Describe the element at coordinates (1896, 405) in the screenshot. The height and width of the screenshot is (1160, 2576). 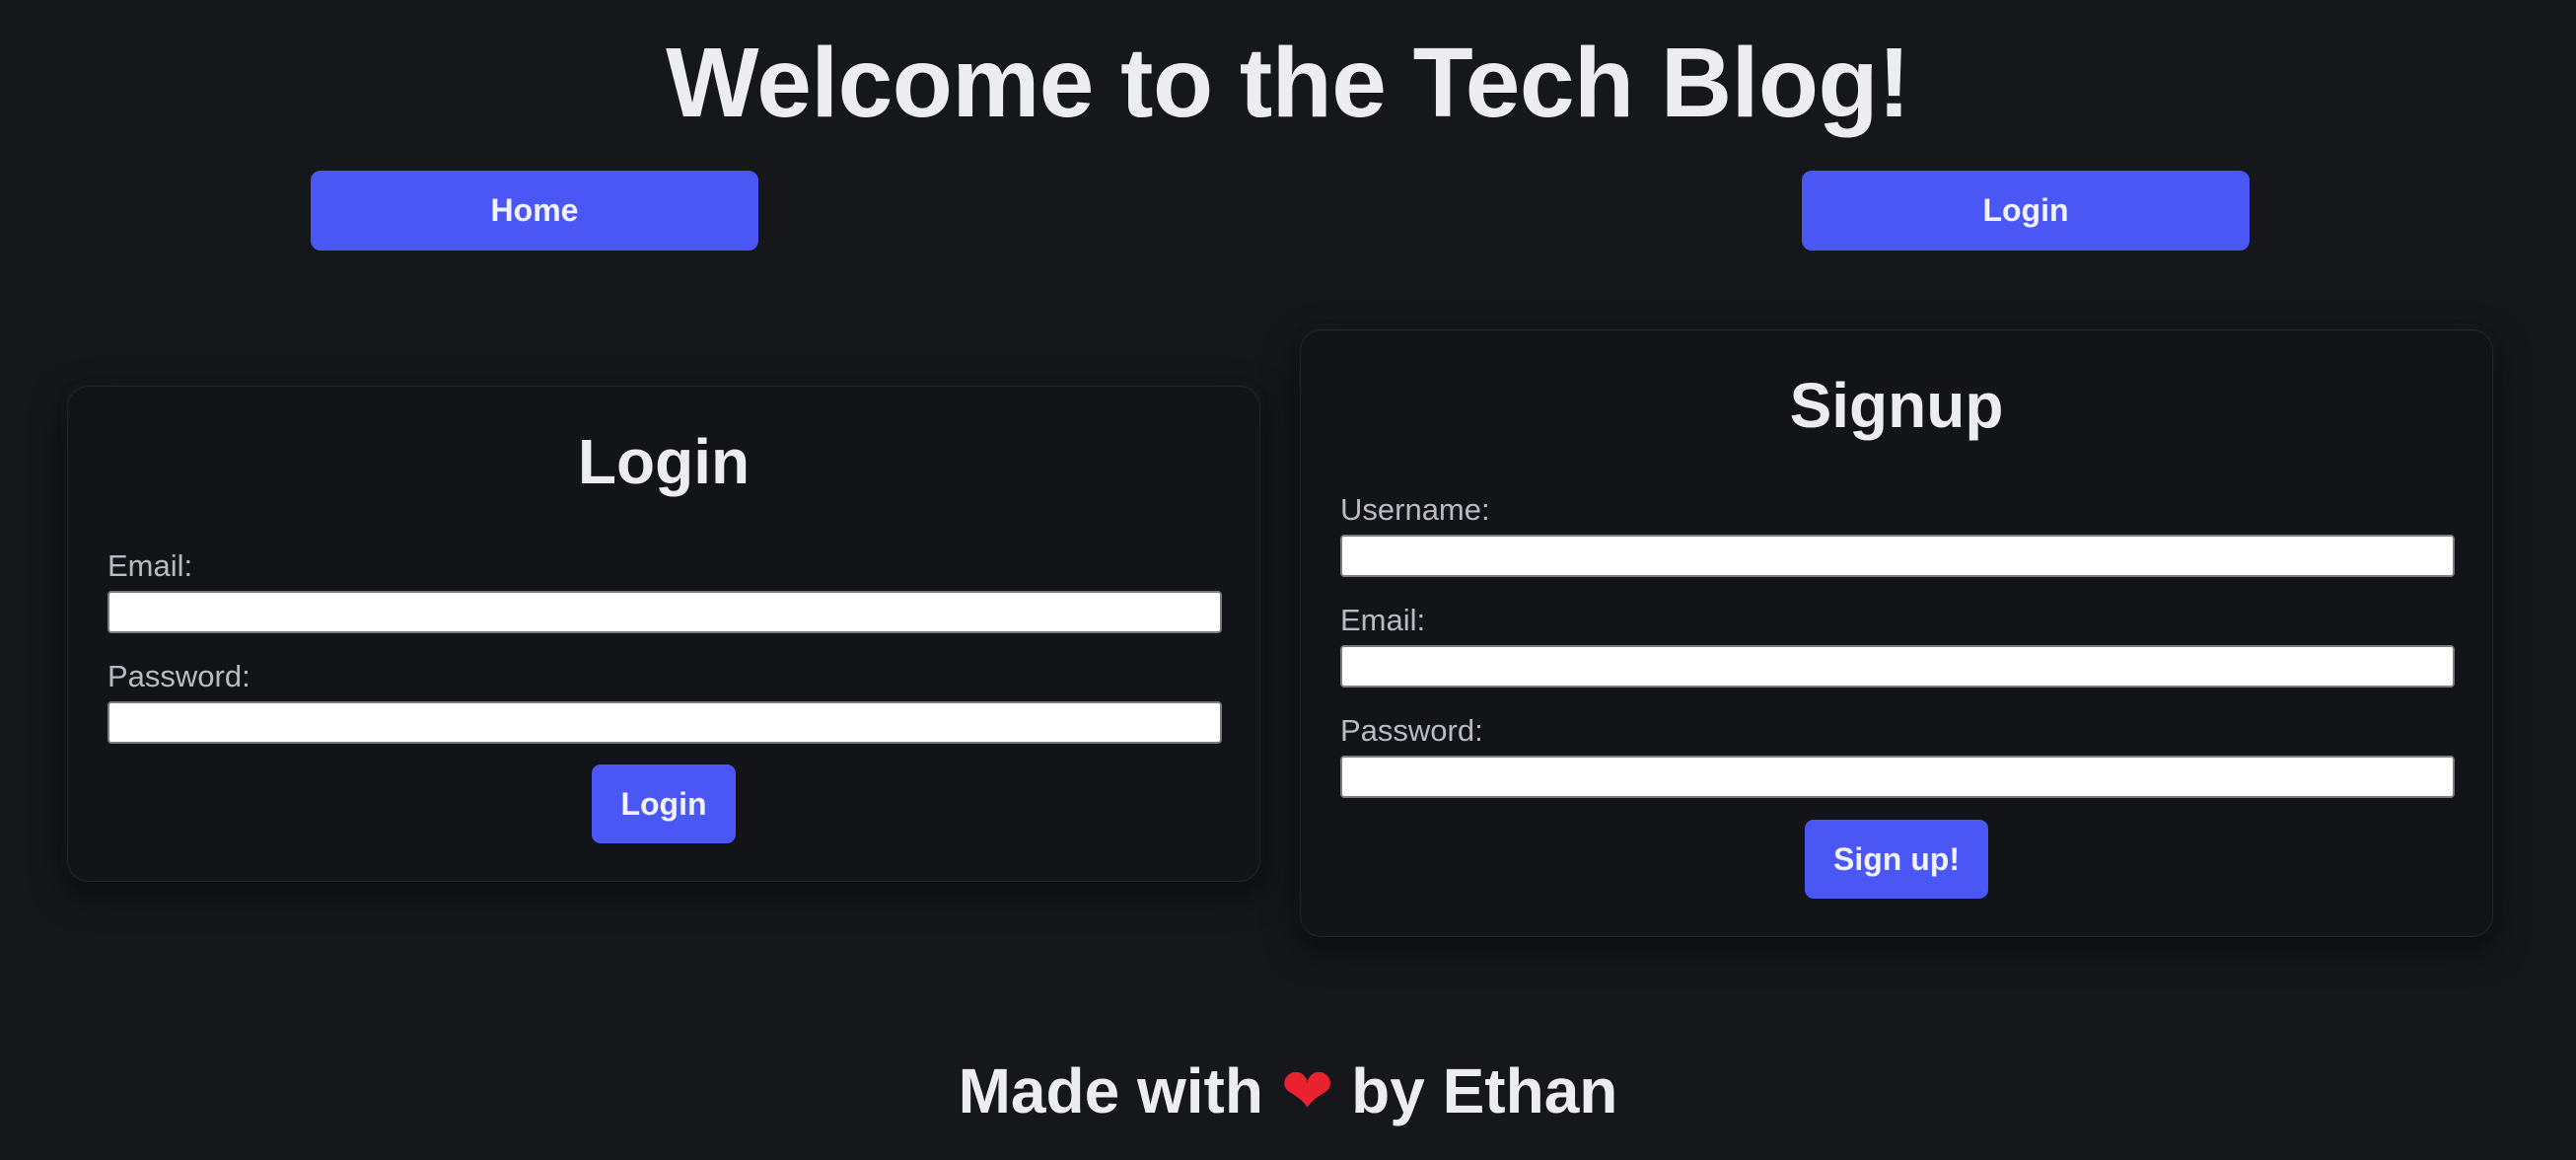
I see `signup-card-title: Signup` at that location.